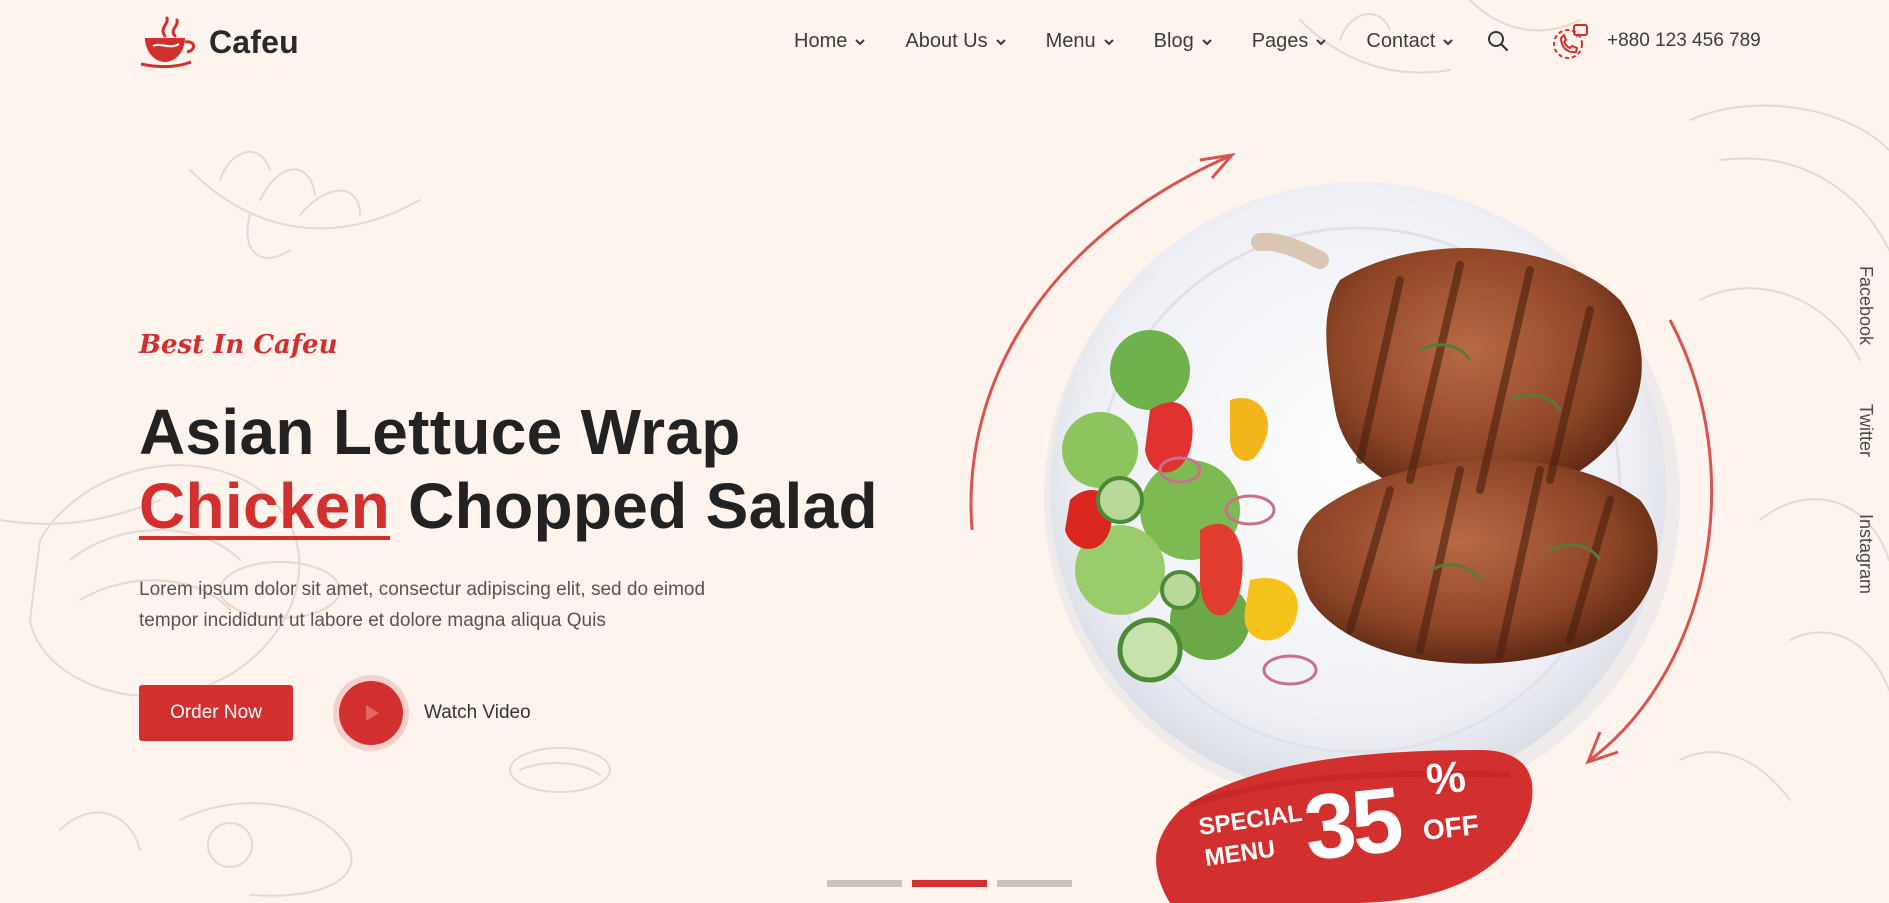 The width and height of the screenshot is (1889, 903). What do you see at coordinates (1684, 41) in the screenshot?
I see `phone-number: +880 123 456 789` at bounding box center [1684, 41].